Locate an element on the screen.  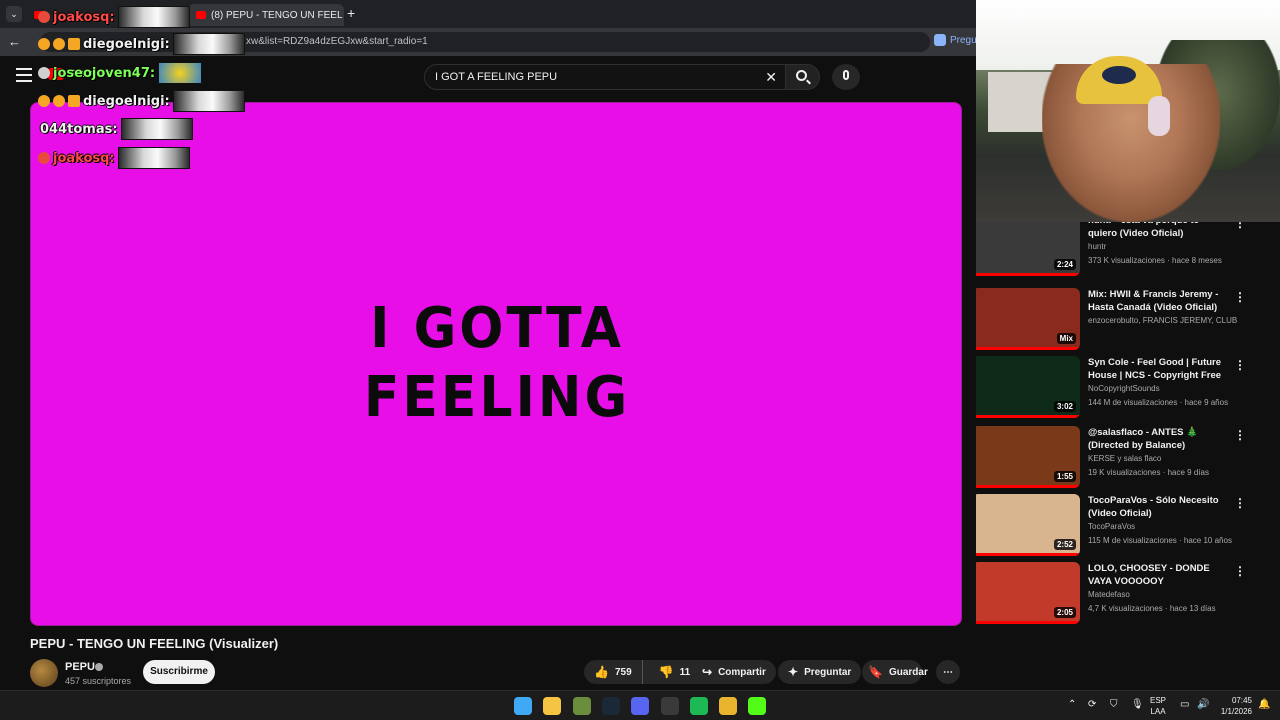
video-thumbnail: 1:55 is located at coordinates (1028, 457).